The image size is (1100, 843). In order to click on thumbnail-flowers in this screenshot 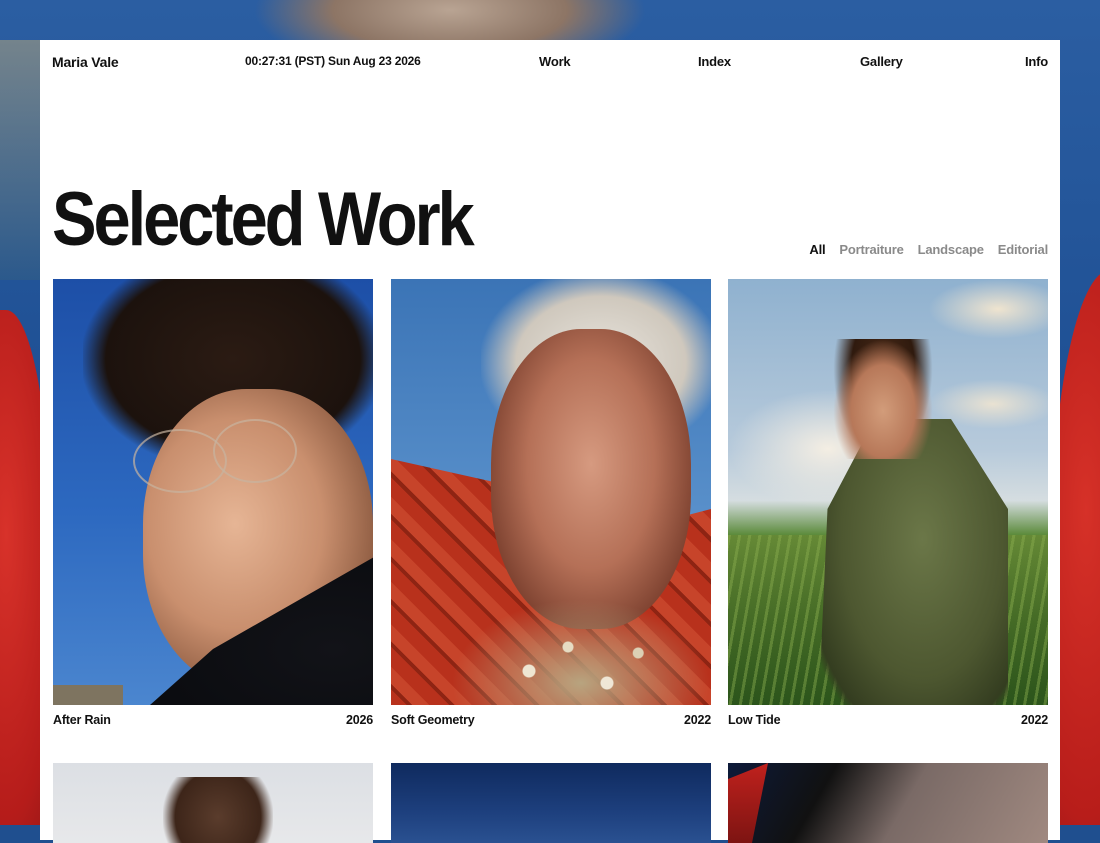, I will do `click(581, 652)`.